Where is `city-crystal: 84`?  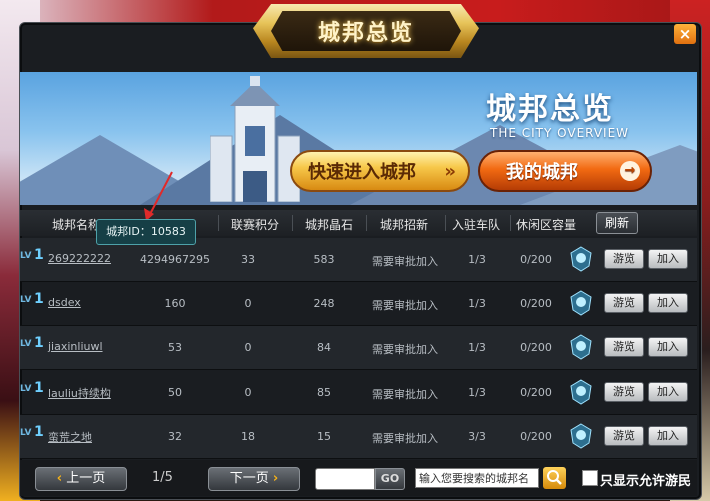
city-crystal: 84 is located at coordinates (324, 347).